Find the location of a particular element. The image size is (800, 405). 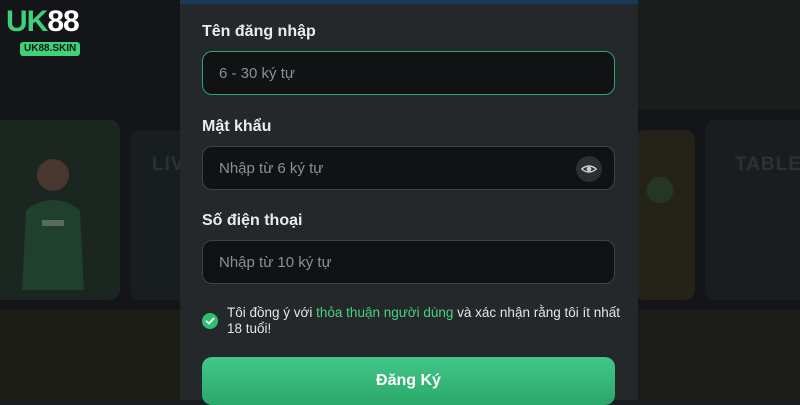

phone-label: Số điện thoại is located at coordinates (252, 220).